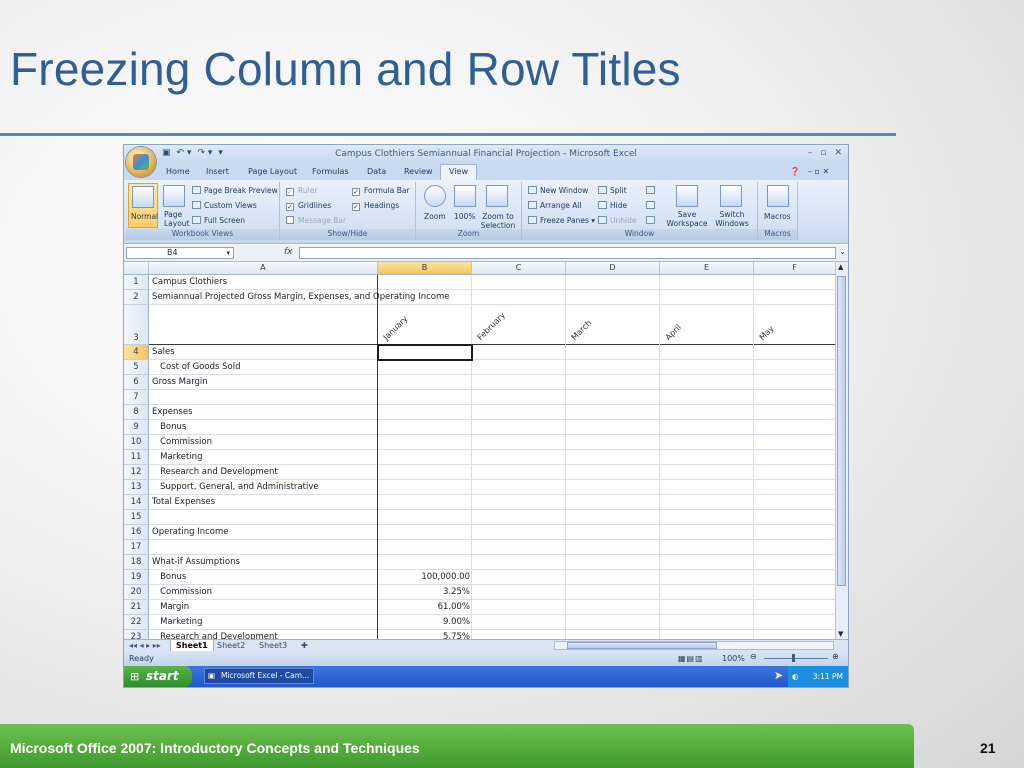 This screenshot has height=768, width=1024. I want to click on zoom-level: 100%, so click(733, 658).